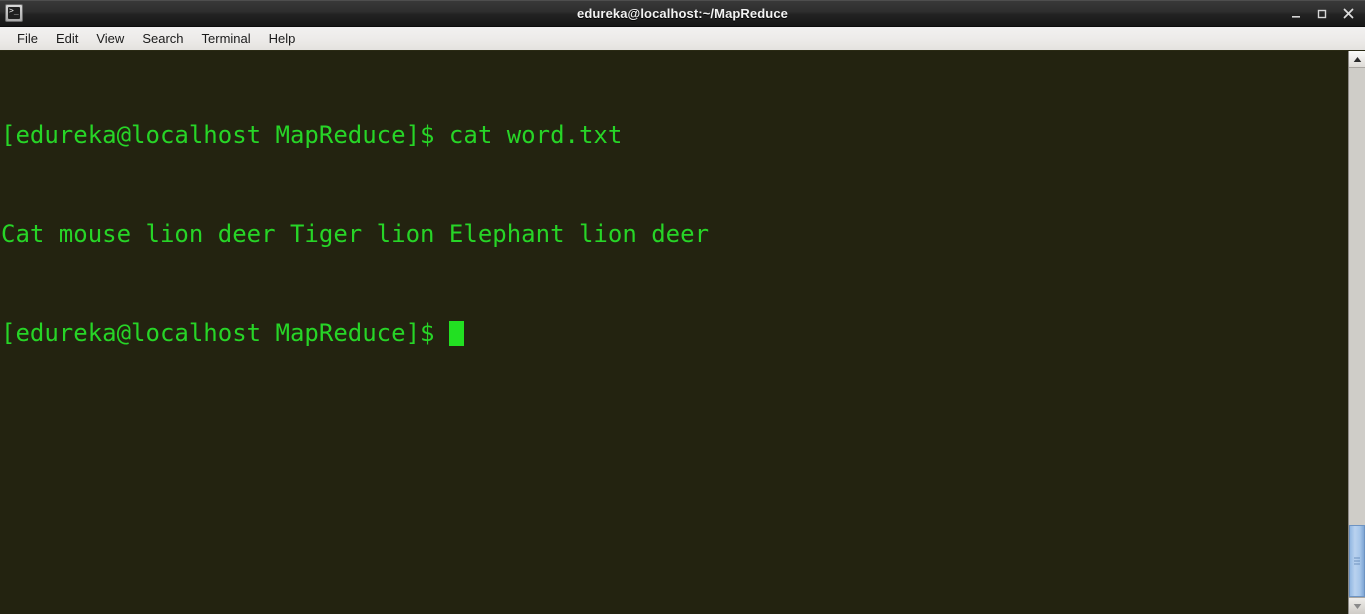 This screenshot has width=1365, height=614. I want to click on menu-item-terminal: Terminal, so click(226, 39).